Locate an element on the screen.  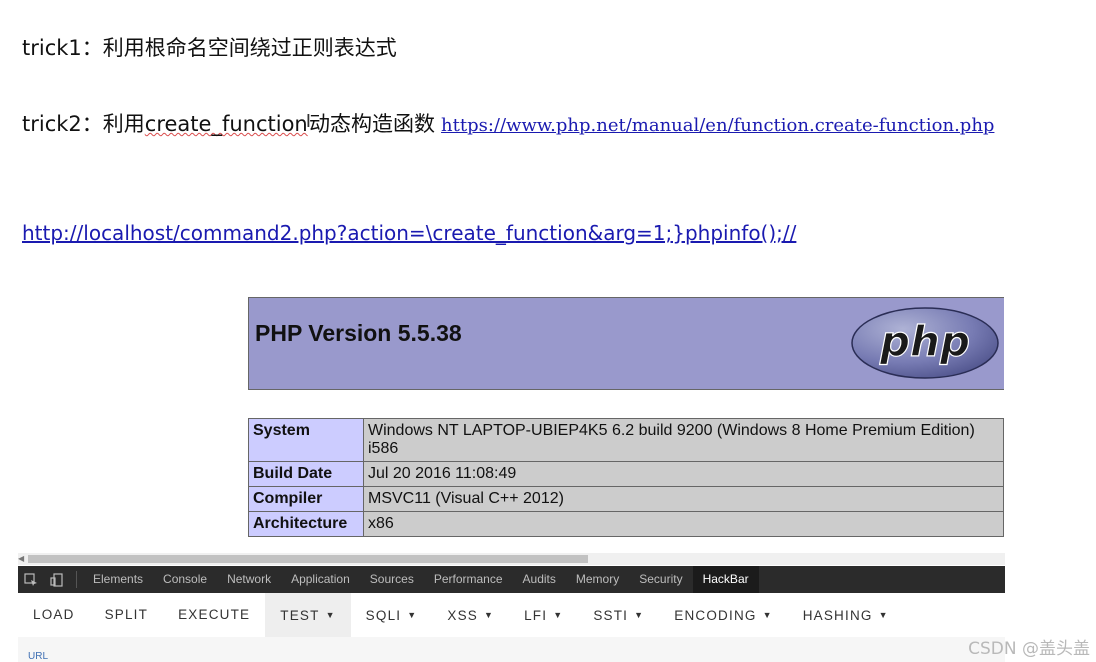
phpinfo-row: Architecture x86 is located at coordinates (626, 524).